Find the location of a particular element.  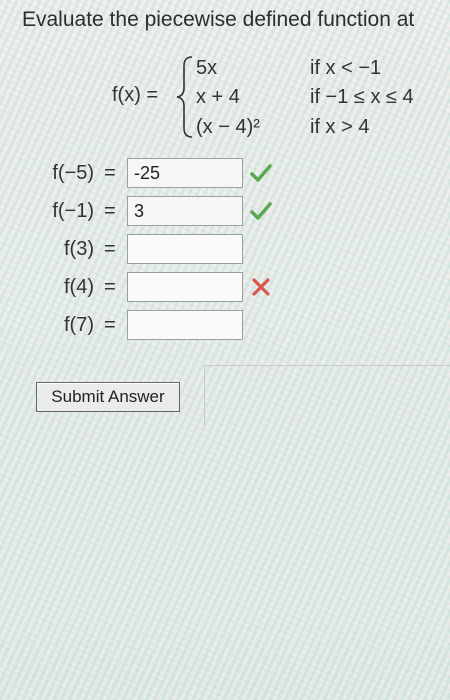

piece-condition: if x > 4 is located at coordinates (340, 127).